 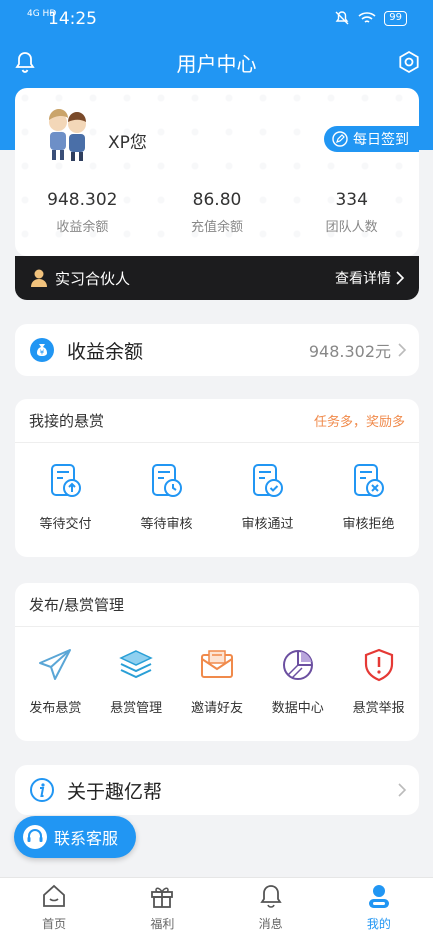 I want to click on item-label: 等待交付, so click(x=65, y=524).